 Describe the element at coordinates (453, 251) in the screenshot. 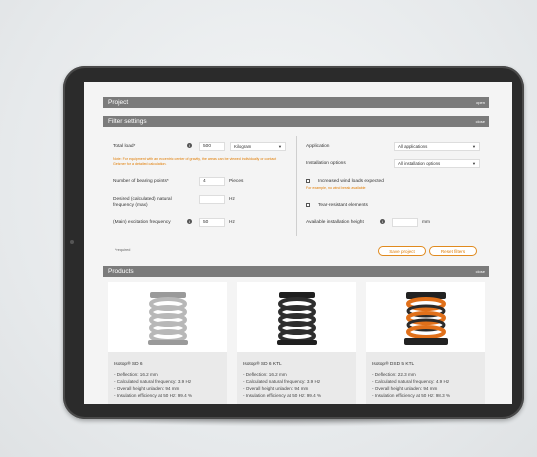

I see `reset-filters-button: Reset filters` at that location.